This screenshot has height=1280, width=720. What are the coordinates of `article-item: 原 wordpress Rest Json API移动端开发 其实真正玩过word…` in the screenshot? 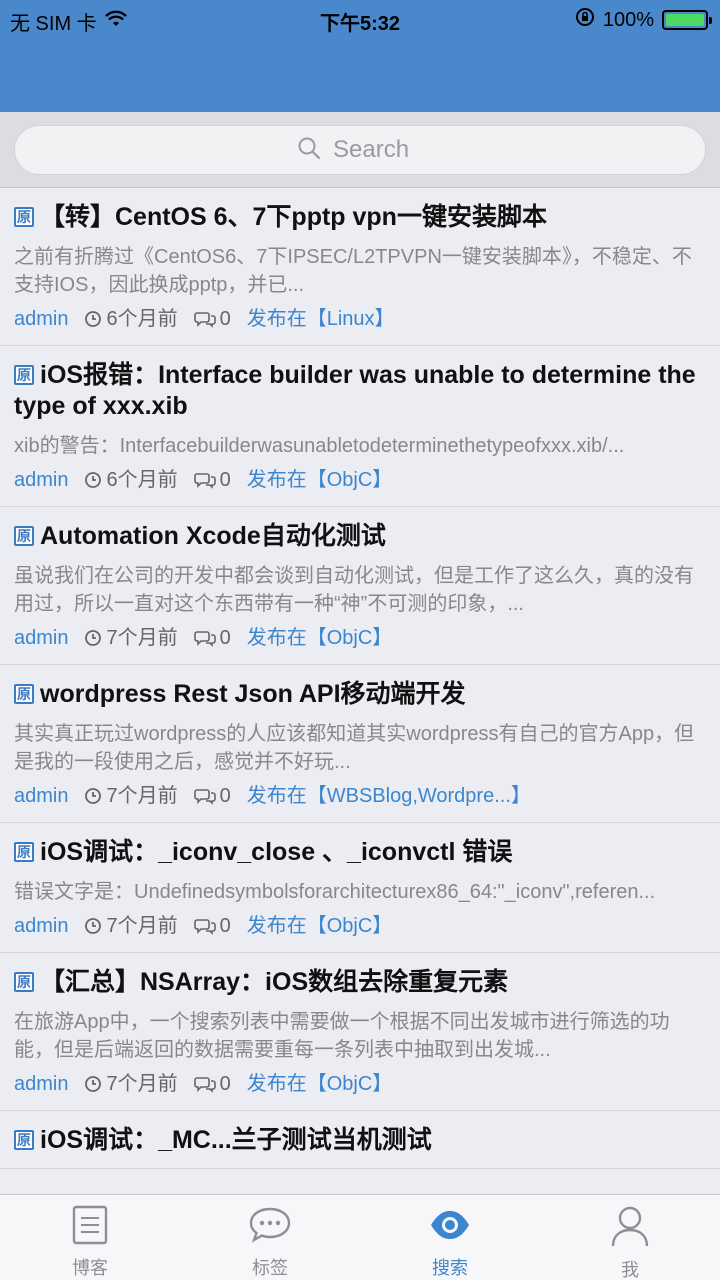 It's located at (360, 744).